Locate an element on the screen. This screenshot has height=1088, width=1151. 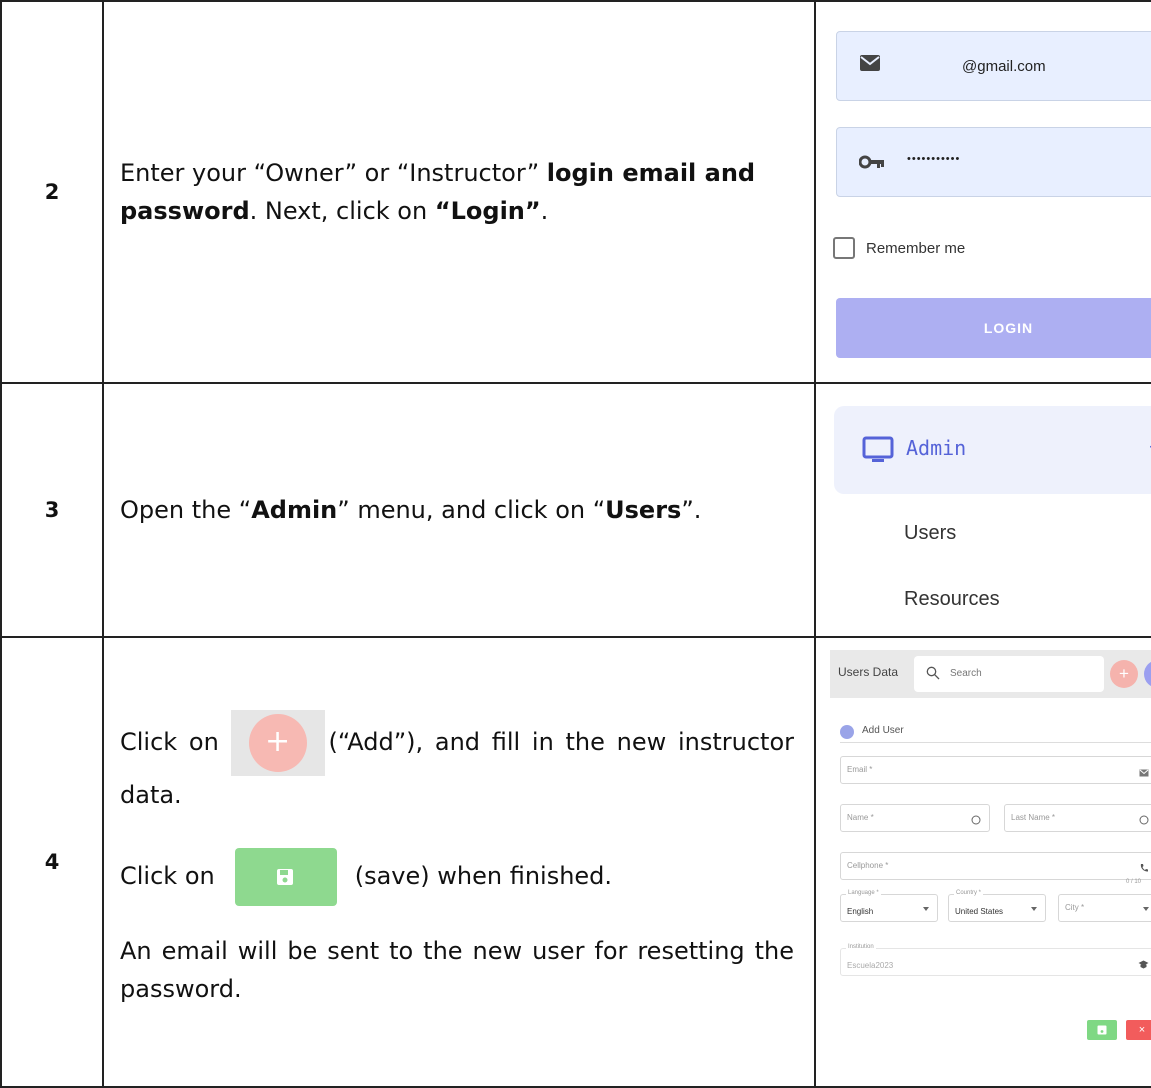
instruction-bold-text: Admin is located at coordinates (294, 510).